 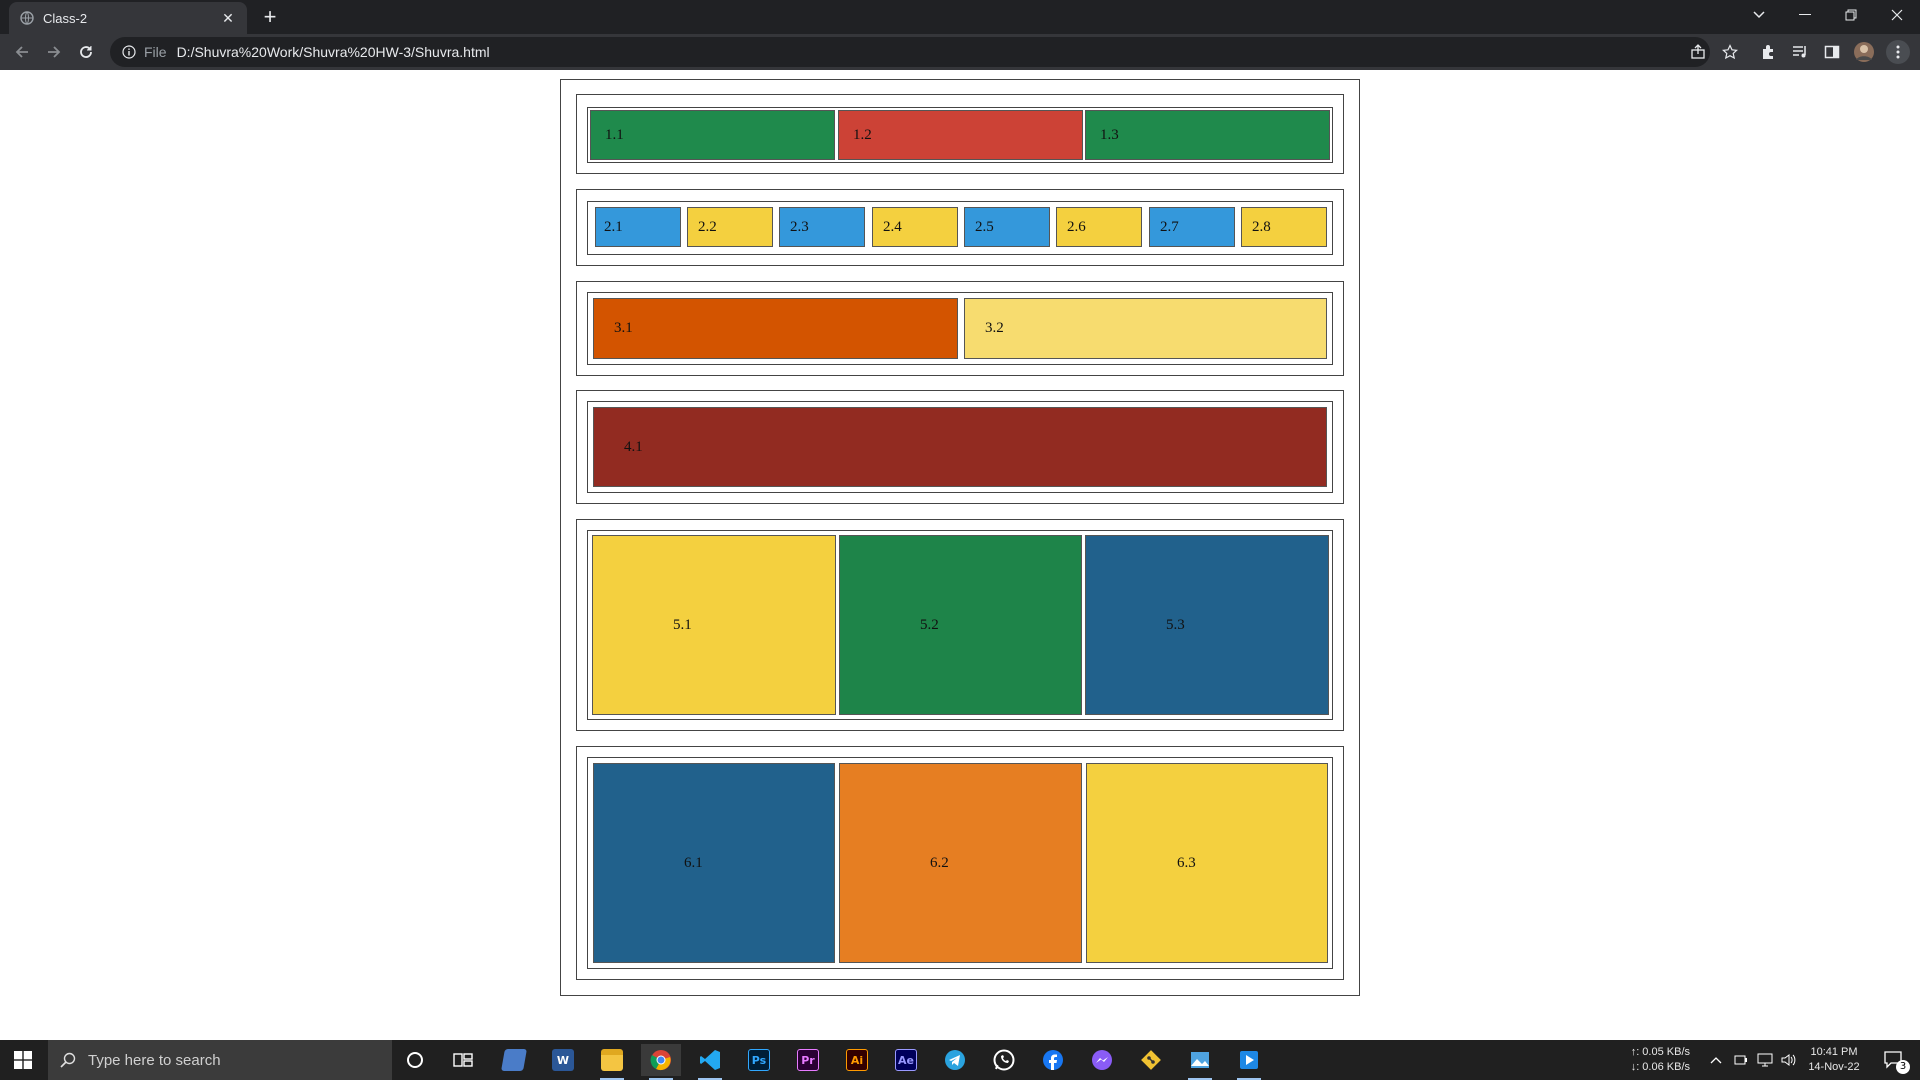 I want to click on row-2-outer: 2.1 2.2 2.3 2.4 2.5 2.6 2.7 2.8, so click(x=960, y=227).